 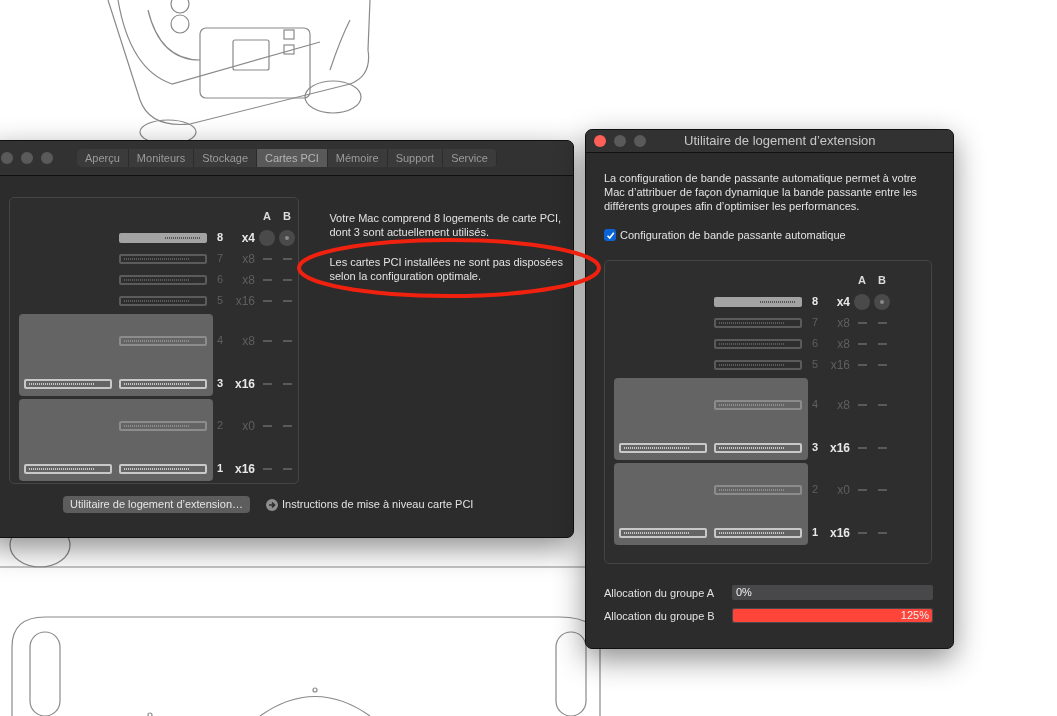 I want to click on window-title: Utilitaire de logement d’extension, so click(x=780, y=141).